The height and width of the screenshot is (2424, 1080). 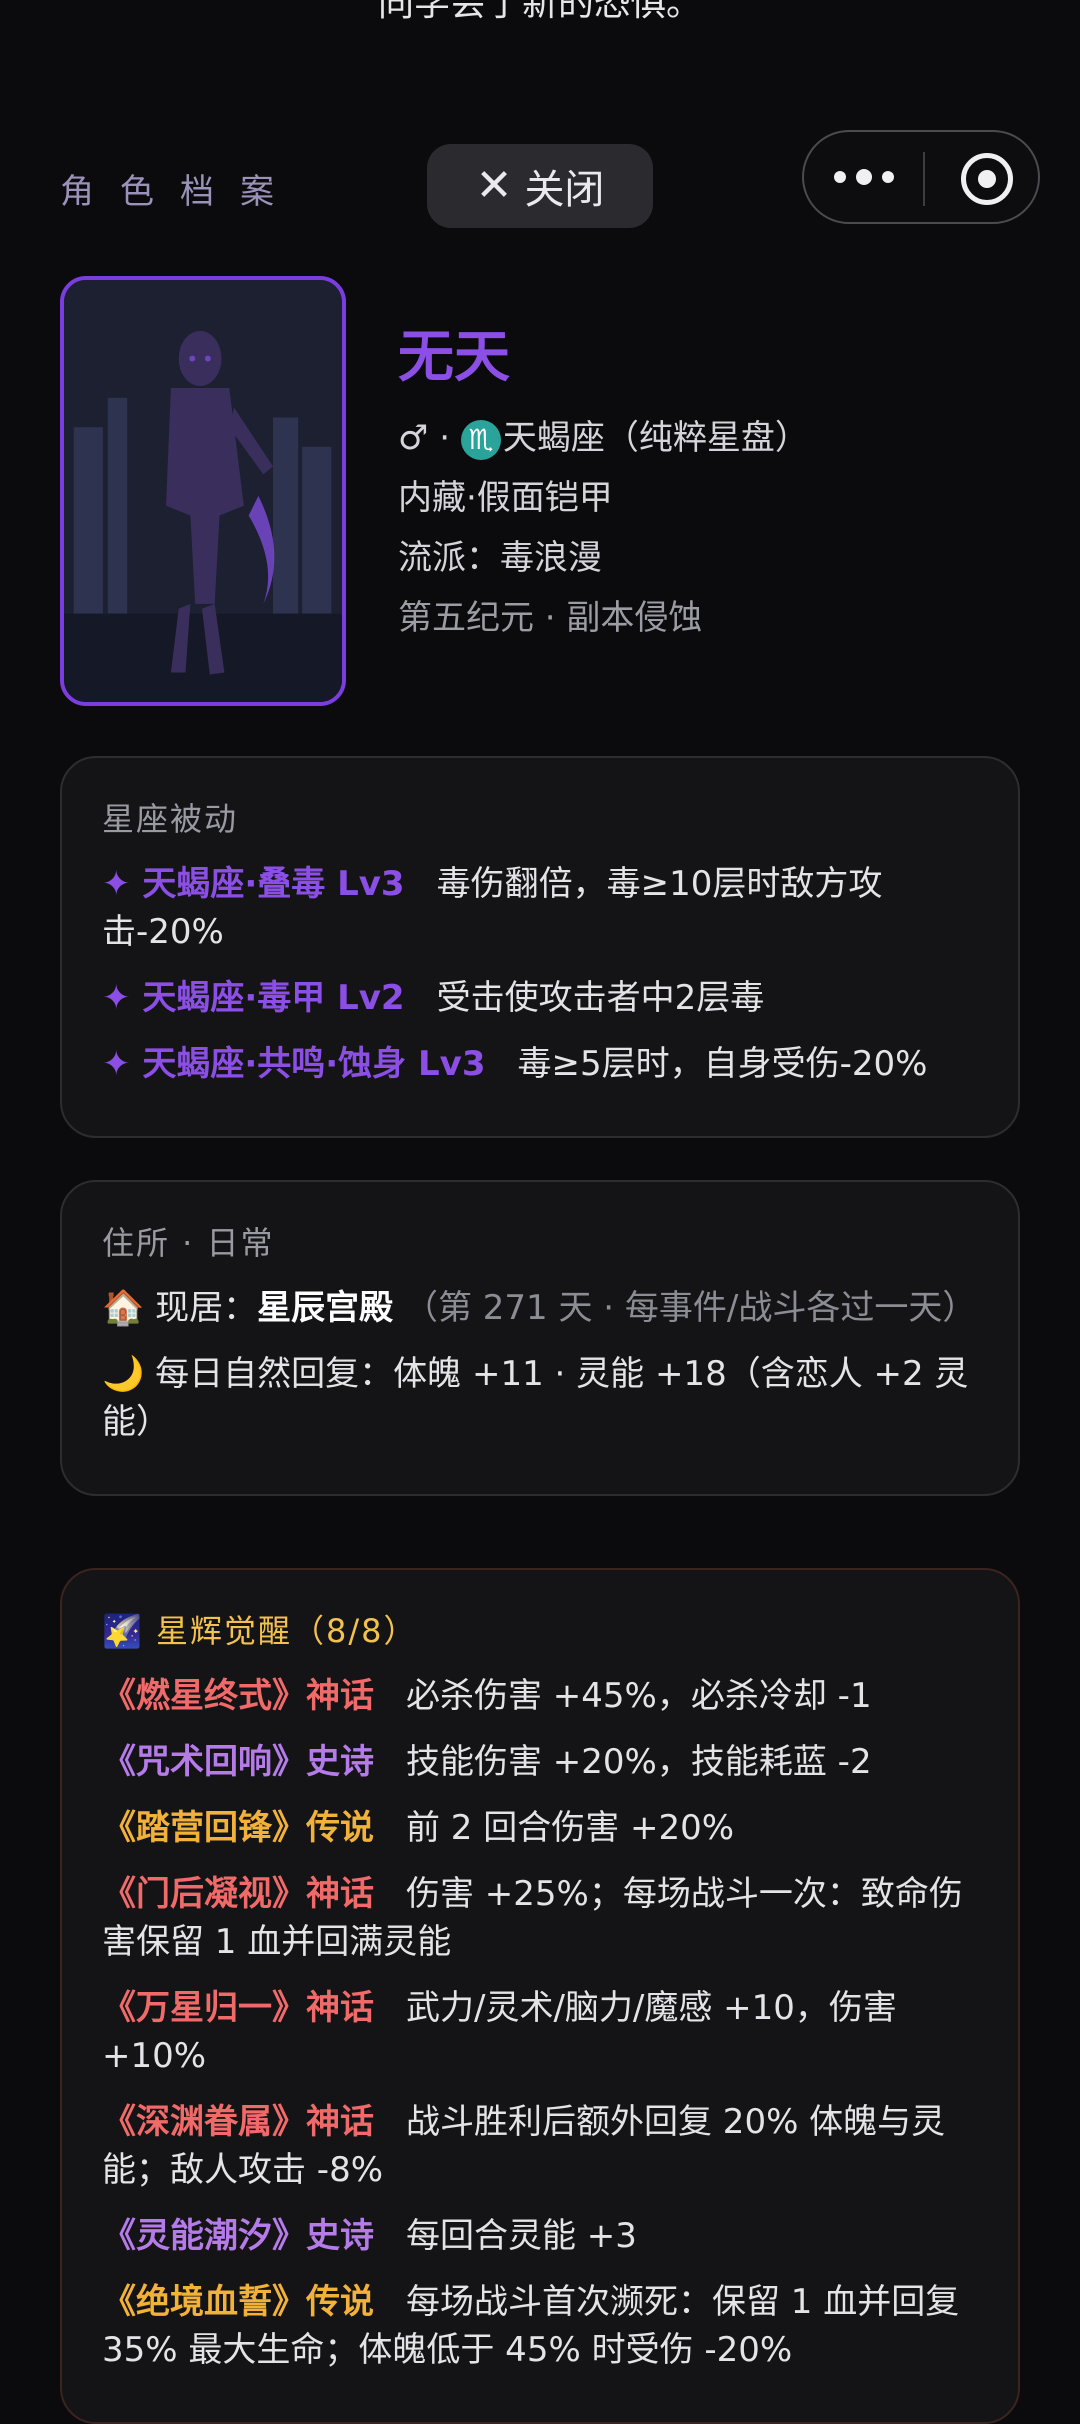 What do you see at coordinates (454, 357) in the screenshot?
I see `character-name: 无天` at bounding box center [454, 357].